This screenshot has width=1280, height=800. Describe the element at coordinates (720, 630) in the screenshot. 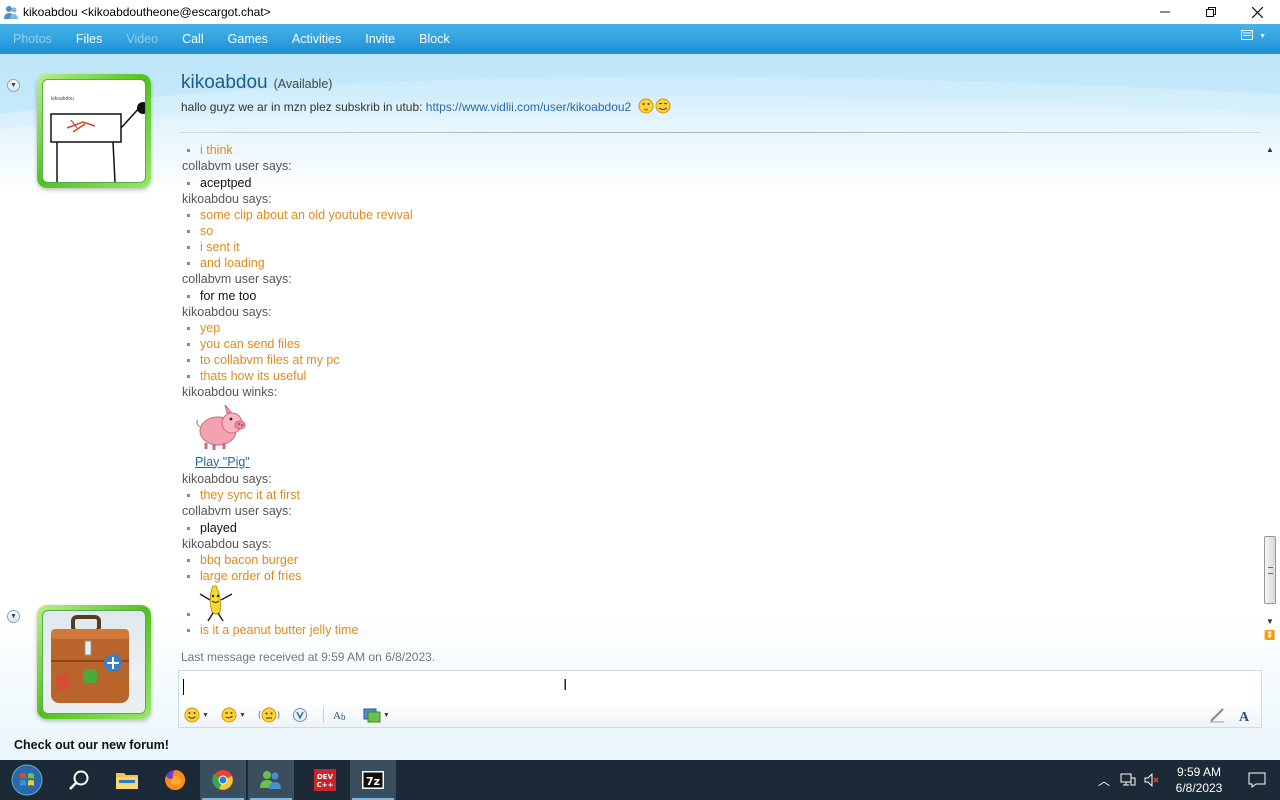

I see `my-message: is it a peanut butter jelly time` at that location.